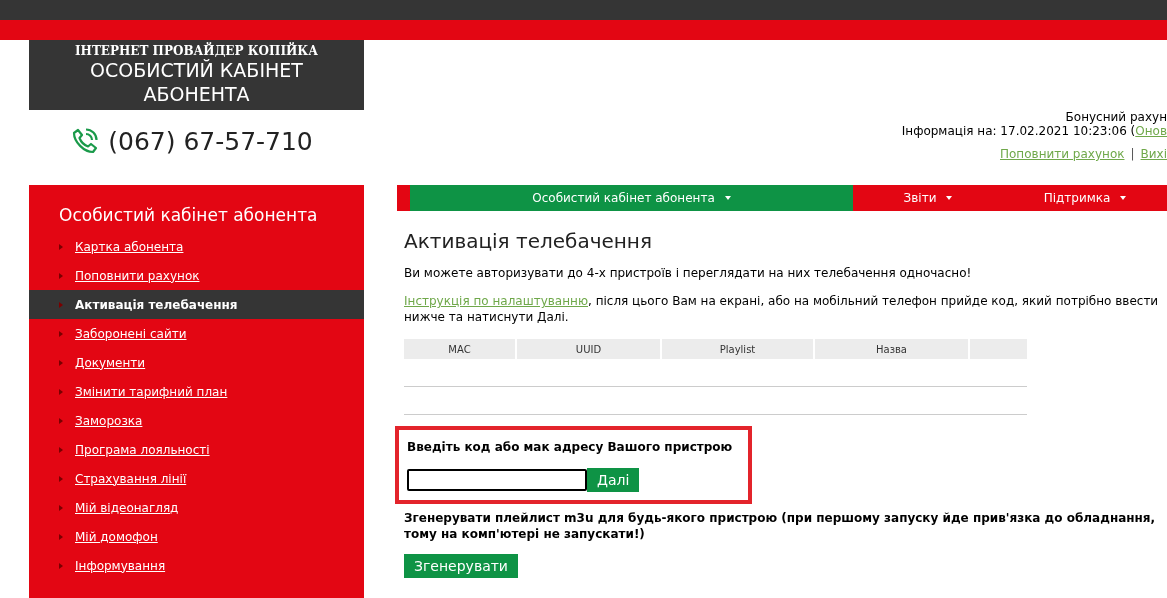 The width and height of the screenshot is (1167, 598). What do you see at coordinates (196, 536) in the screenshot?
I see `sidebar-item: Мій домофон` at bounding box center [196, 536].